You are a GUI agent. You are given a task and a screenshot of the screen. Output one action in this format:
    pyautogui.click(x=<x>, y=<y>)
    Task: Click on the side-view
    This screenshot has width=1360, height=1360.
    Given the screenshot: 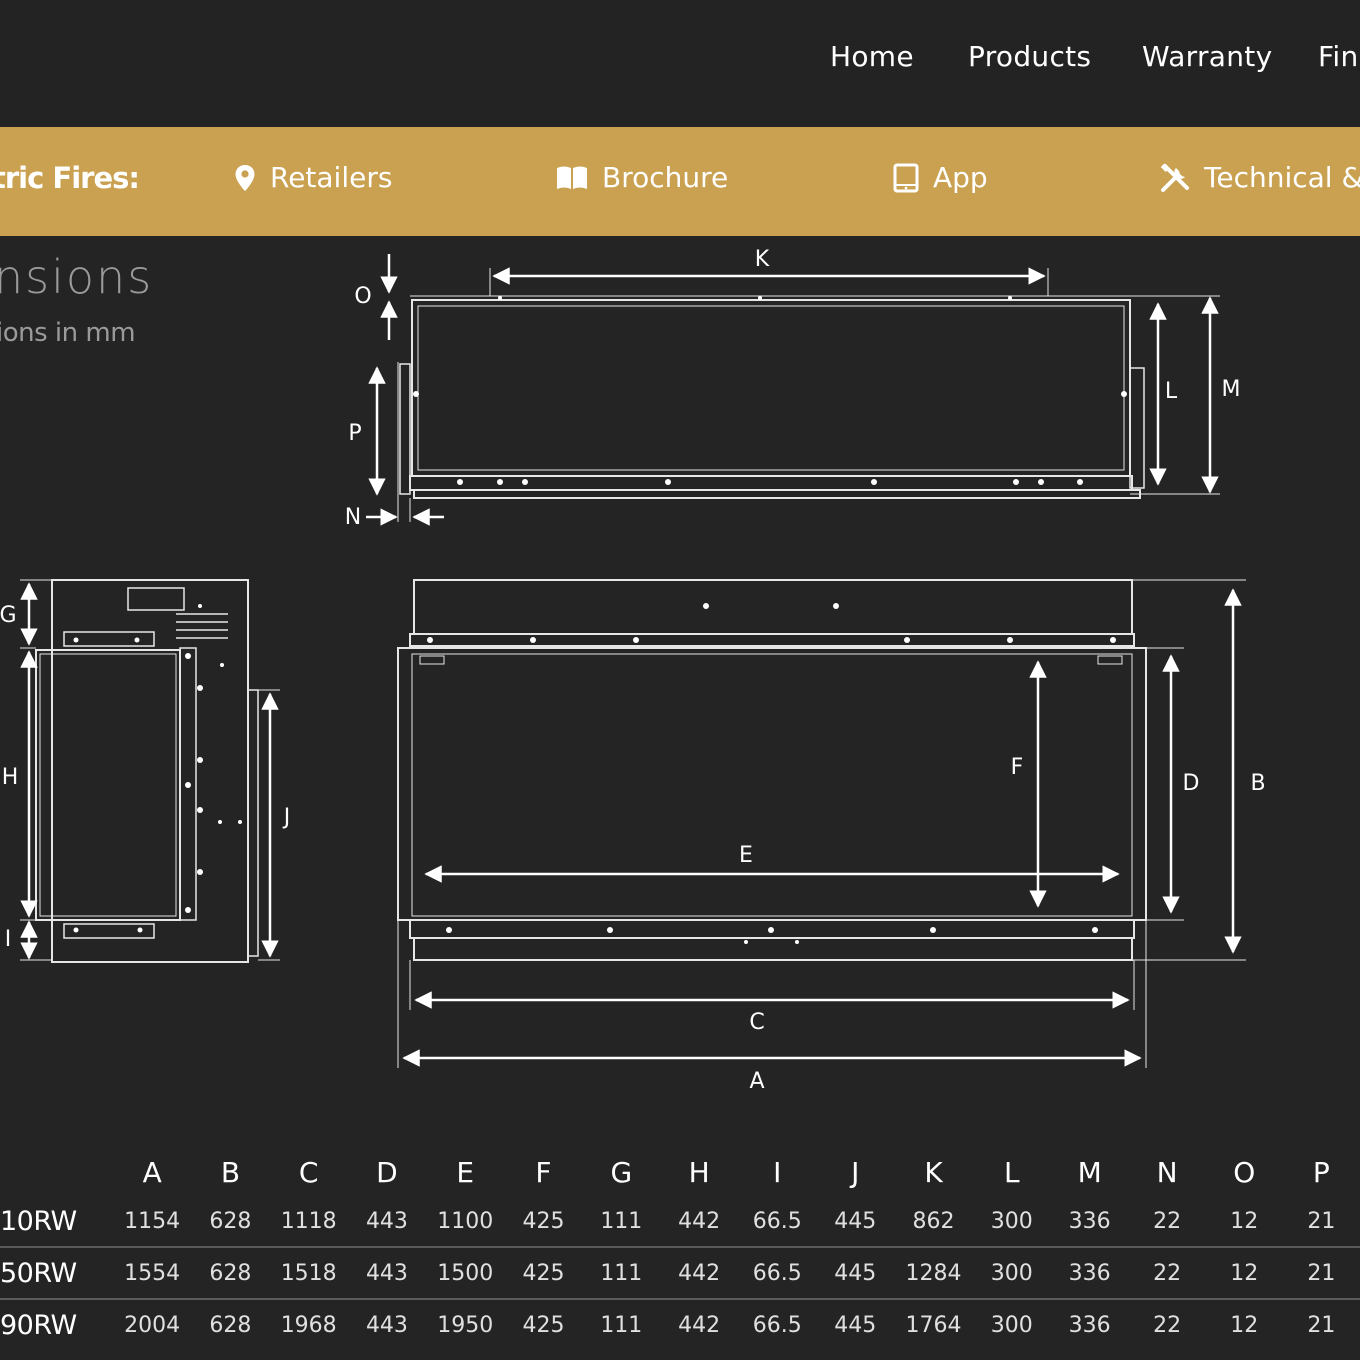 What is the action you would take?
    pyautogui.click(x=150, y=771)
    